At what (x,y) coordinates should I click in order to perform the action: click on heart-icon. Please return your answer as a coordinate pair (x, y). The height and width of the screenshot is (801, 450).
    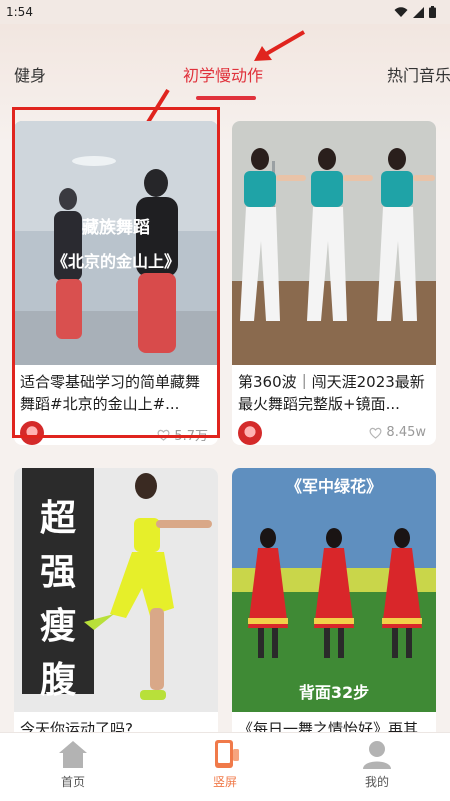
    Looking at the image, I should click on (375, 433).